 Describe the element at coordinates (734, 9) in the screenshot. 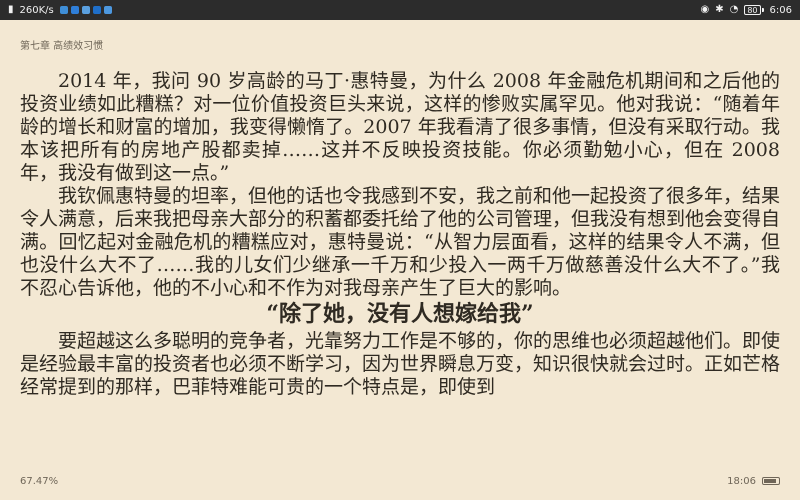

I see `wifi-icon: ◔` at that location.